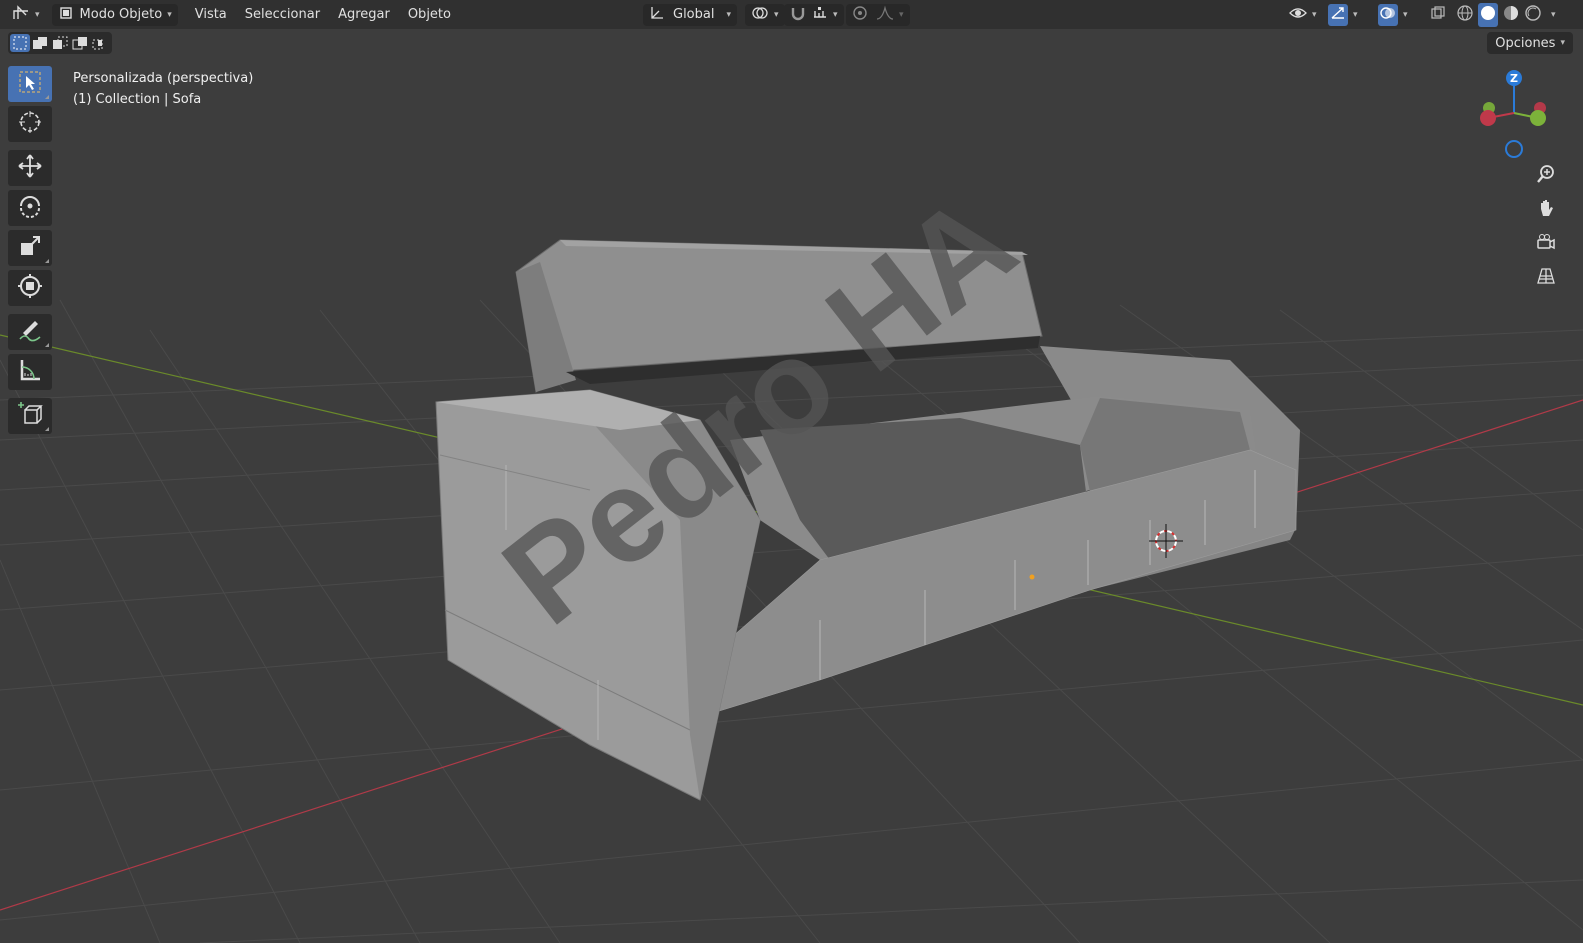 The width and height of the screenshot is (1583, 943). I want to click on menu-objeto: Objeto, so click(429, 15).